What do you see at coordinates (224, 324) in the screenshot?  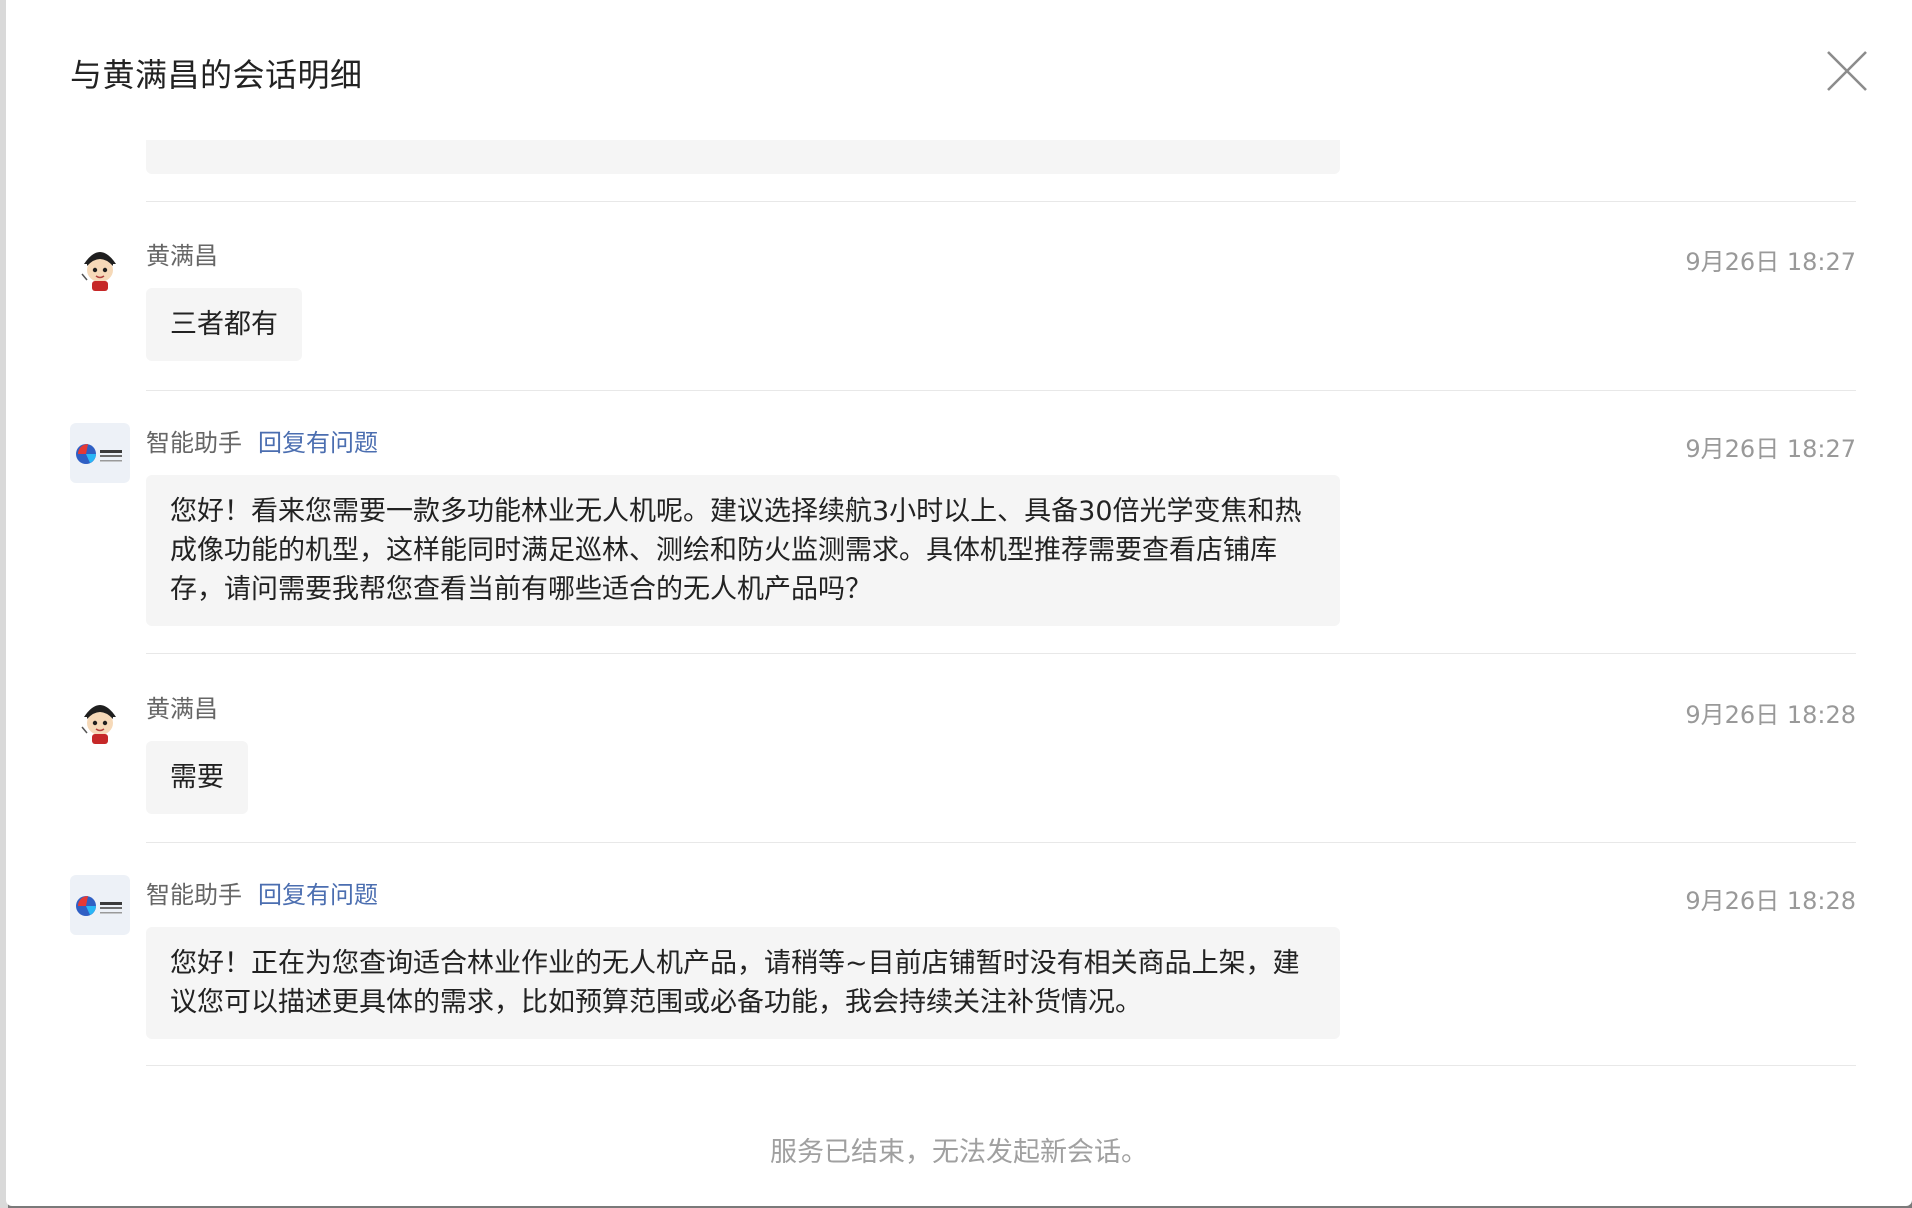 I see `message-bubble: 三者都有` at bounding box center [224, 324].